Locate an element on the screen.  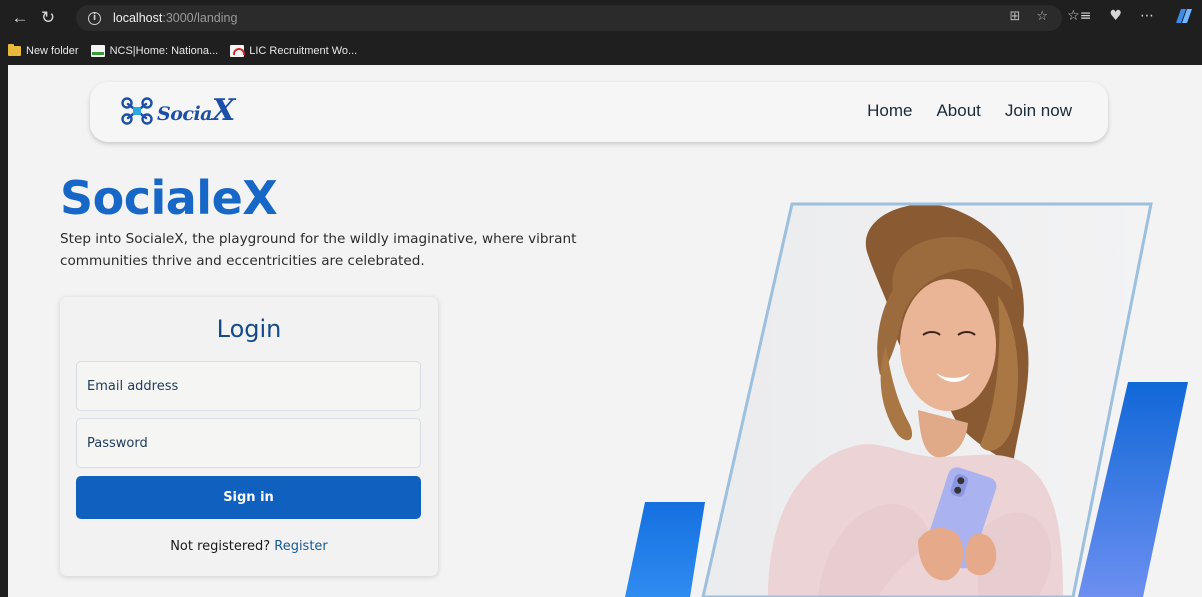
login-card: Login Sign in Not registered? Register is located at coordinates (249, 436).